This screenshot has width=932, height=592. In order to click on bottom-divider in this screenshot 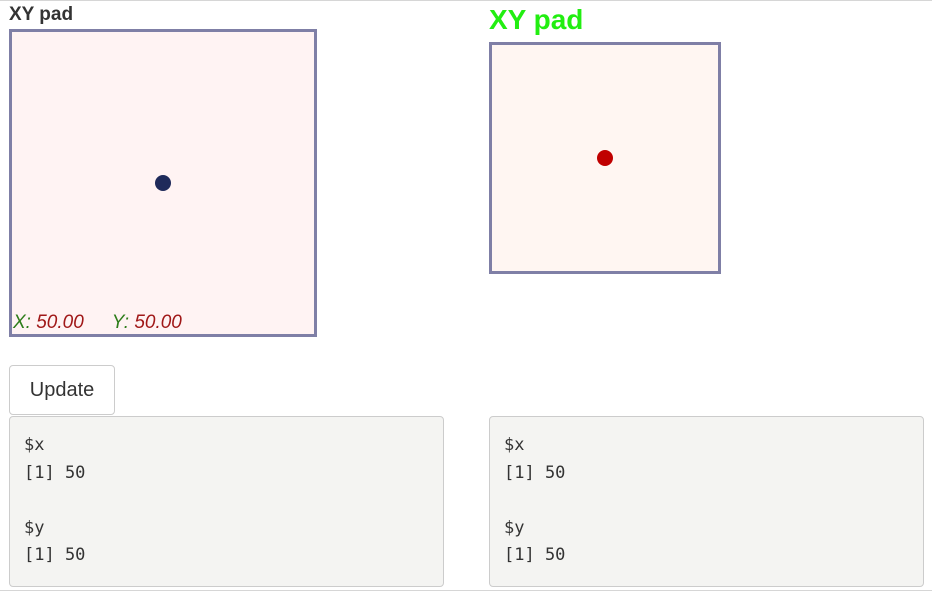, I will do `click(466, 590)`.